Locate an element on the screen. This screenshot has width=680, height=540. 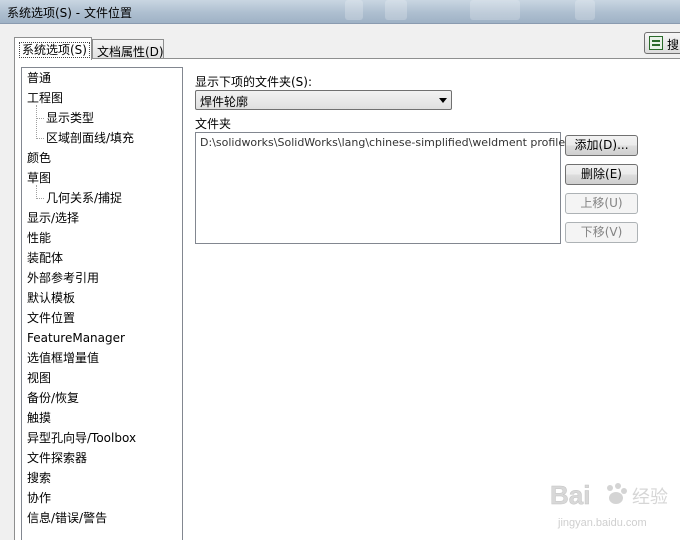
tree-item-view: 视图 is located at coordinates (39, 378).